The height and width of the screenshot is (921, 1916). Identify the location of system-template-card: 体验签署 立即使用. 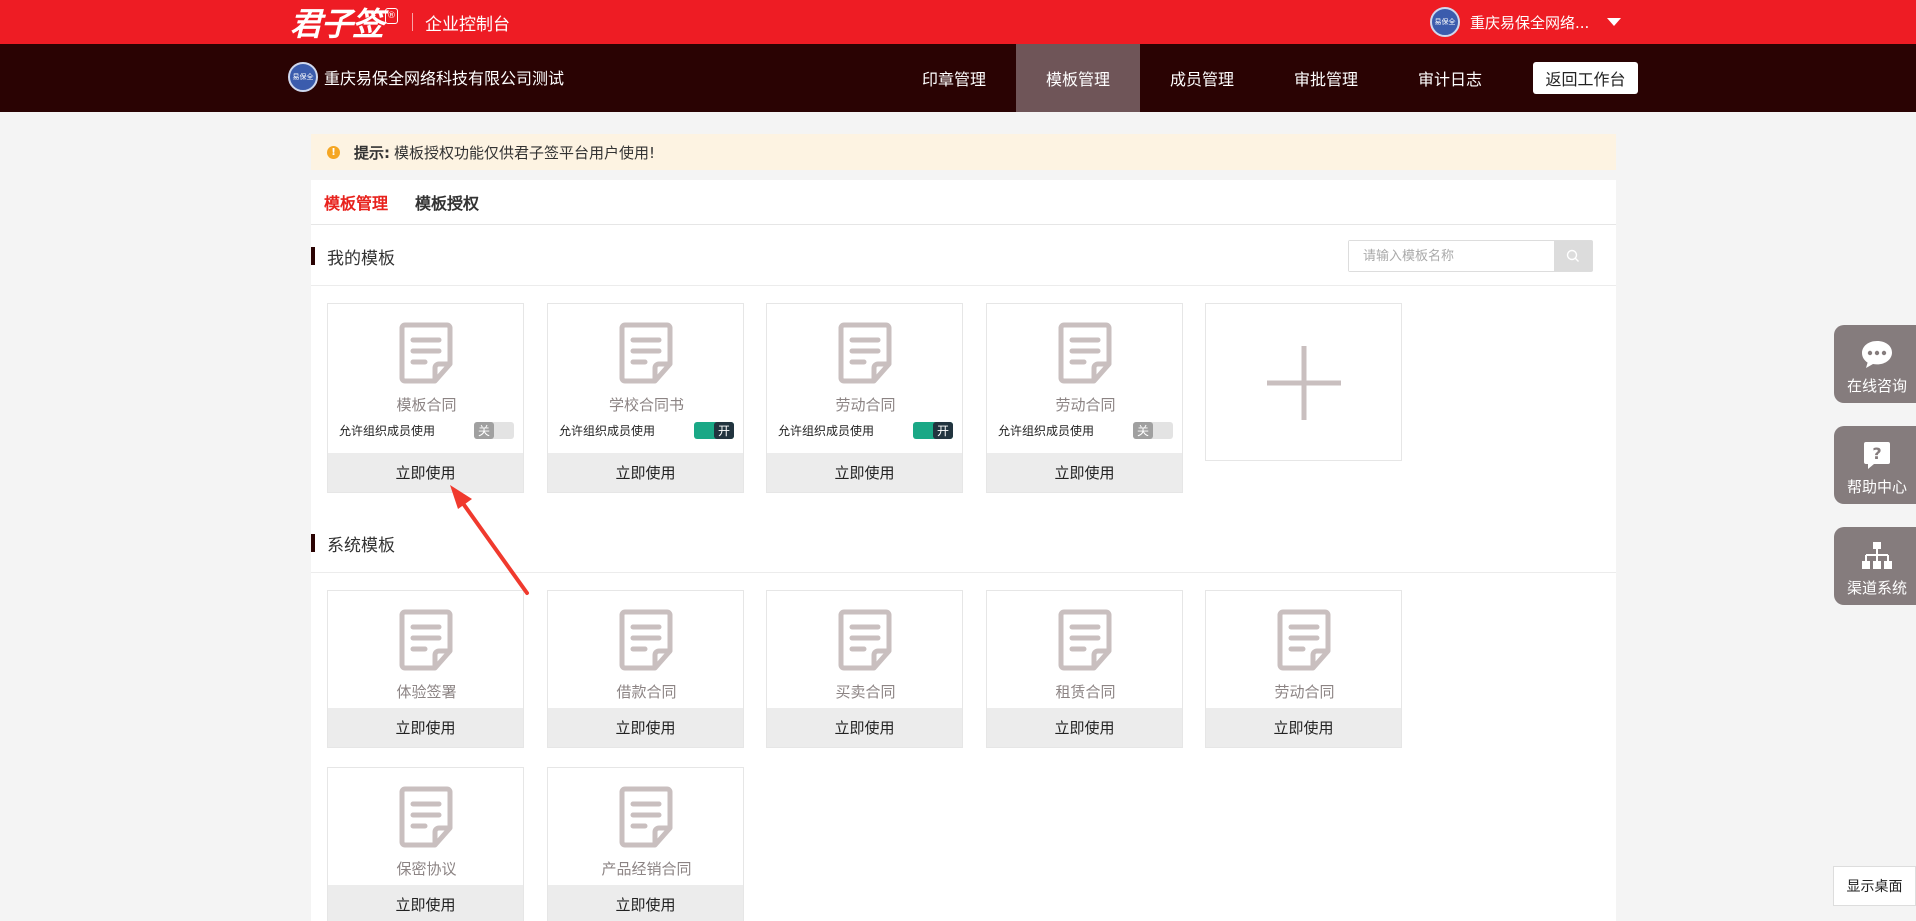
(425, 669).